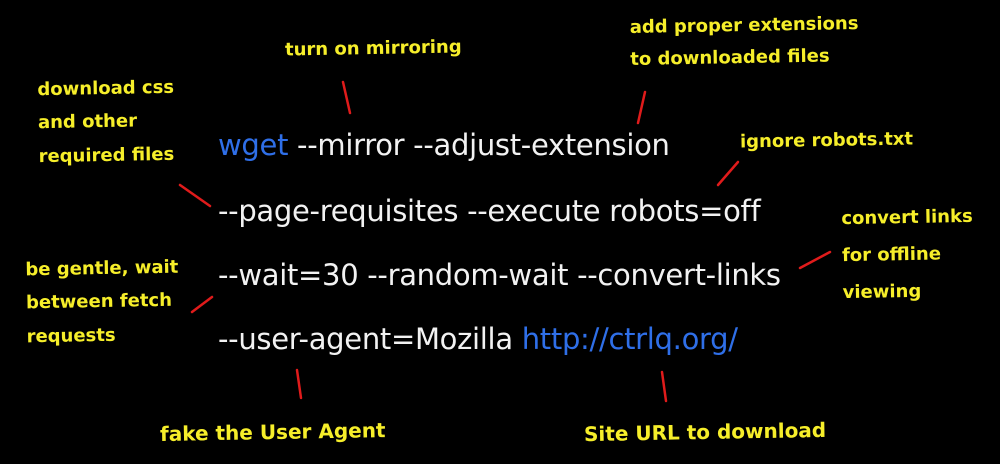 The height and width of the screenshot is (464, 1000). Describe the element at coordinates (202, 304) in the screenshot. I see `pointer-gentle` at that location.